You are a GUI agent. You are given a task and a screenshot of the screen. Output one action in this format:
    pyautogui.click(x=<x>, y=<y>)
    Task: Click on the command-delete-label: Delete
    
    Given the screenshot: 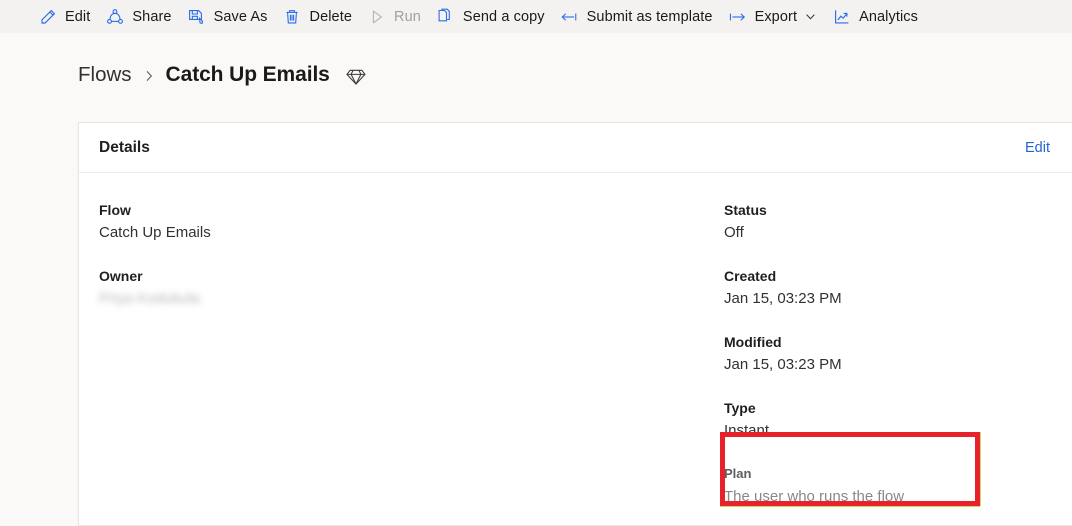 What is the action you would take?
    pyautogui.click(x=331, y=16)
    